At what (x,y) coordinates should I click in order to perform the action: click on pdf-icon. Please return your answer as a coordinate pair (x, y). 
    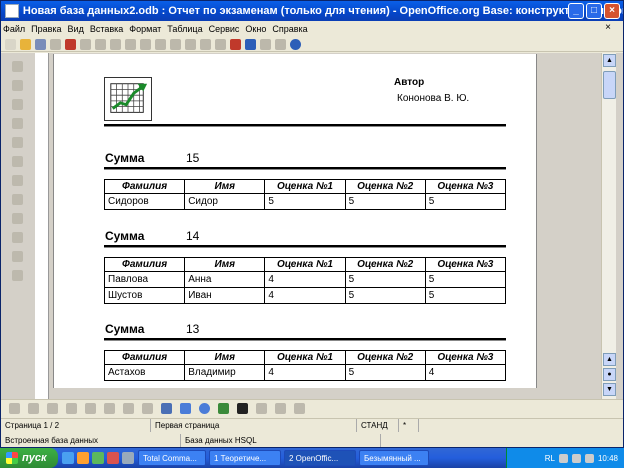
    Looking at the image, I should click on (70, 44).